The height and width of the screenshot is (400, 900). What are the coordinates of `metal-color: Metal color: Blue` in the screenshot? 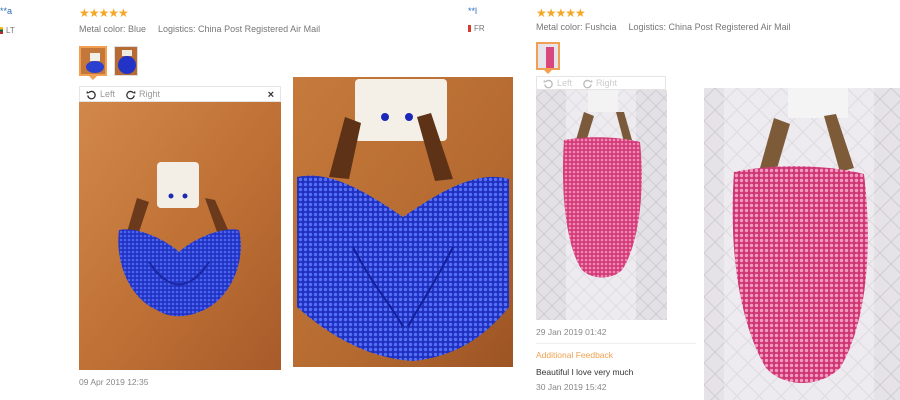 It's located at (113, 29).